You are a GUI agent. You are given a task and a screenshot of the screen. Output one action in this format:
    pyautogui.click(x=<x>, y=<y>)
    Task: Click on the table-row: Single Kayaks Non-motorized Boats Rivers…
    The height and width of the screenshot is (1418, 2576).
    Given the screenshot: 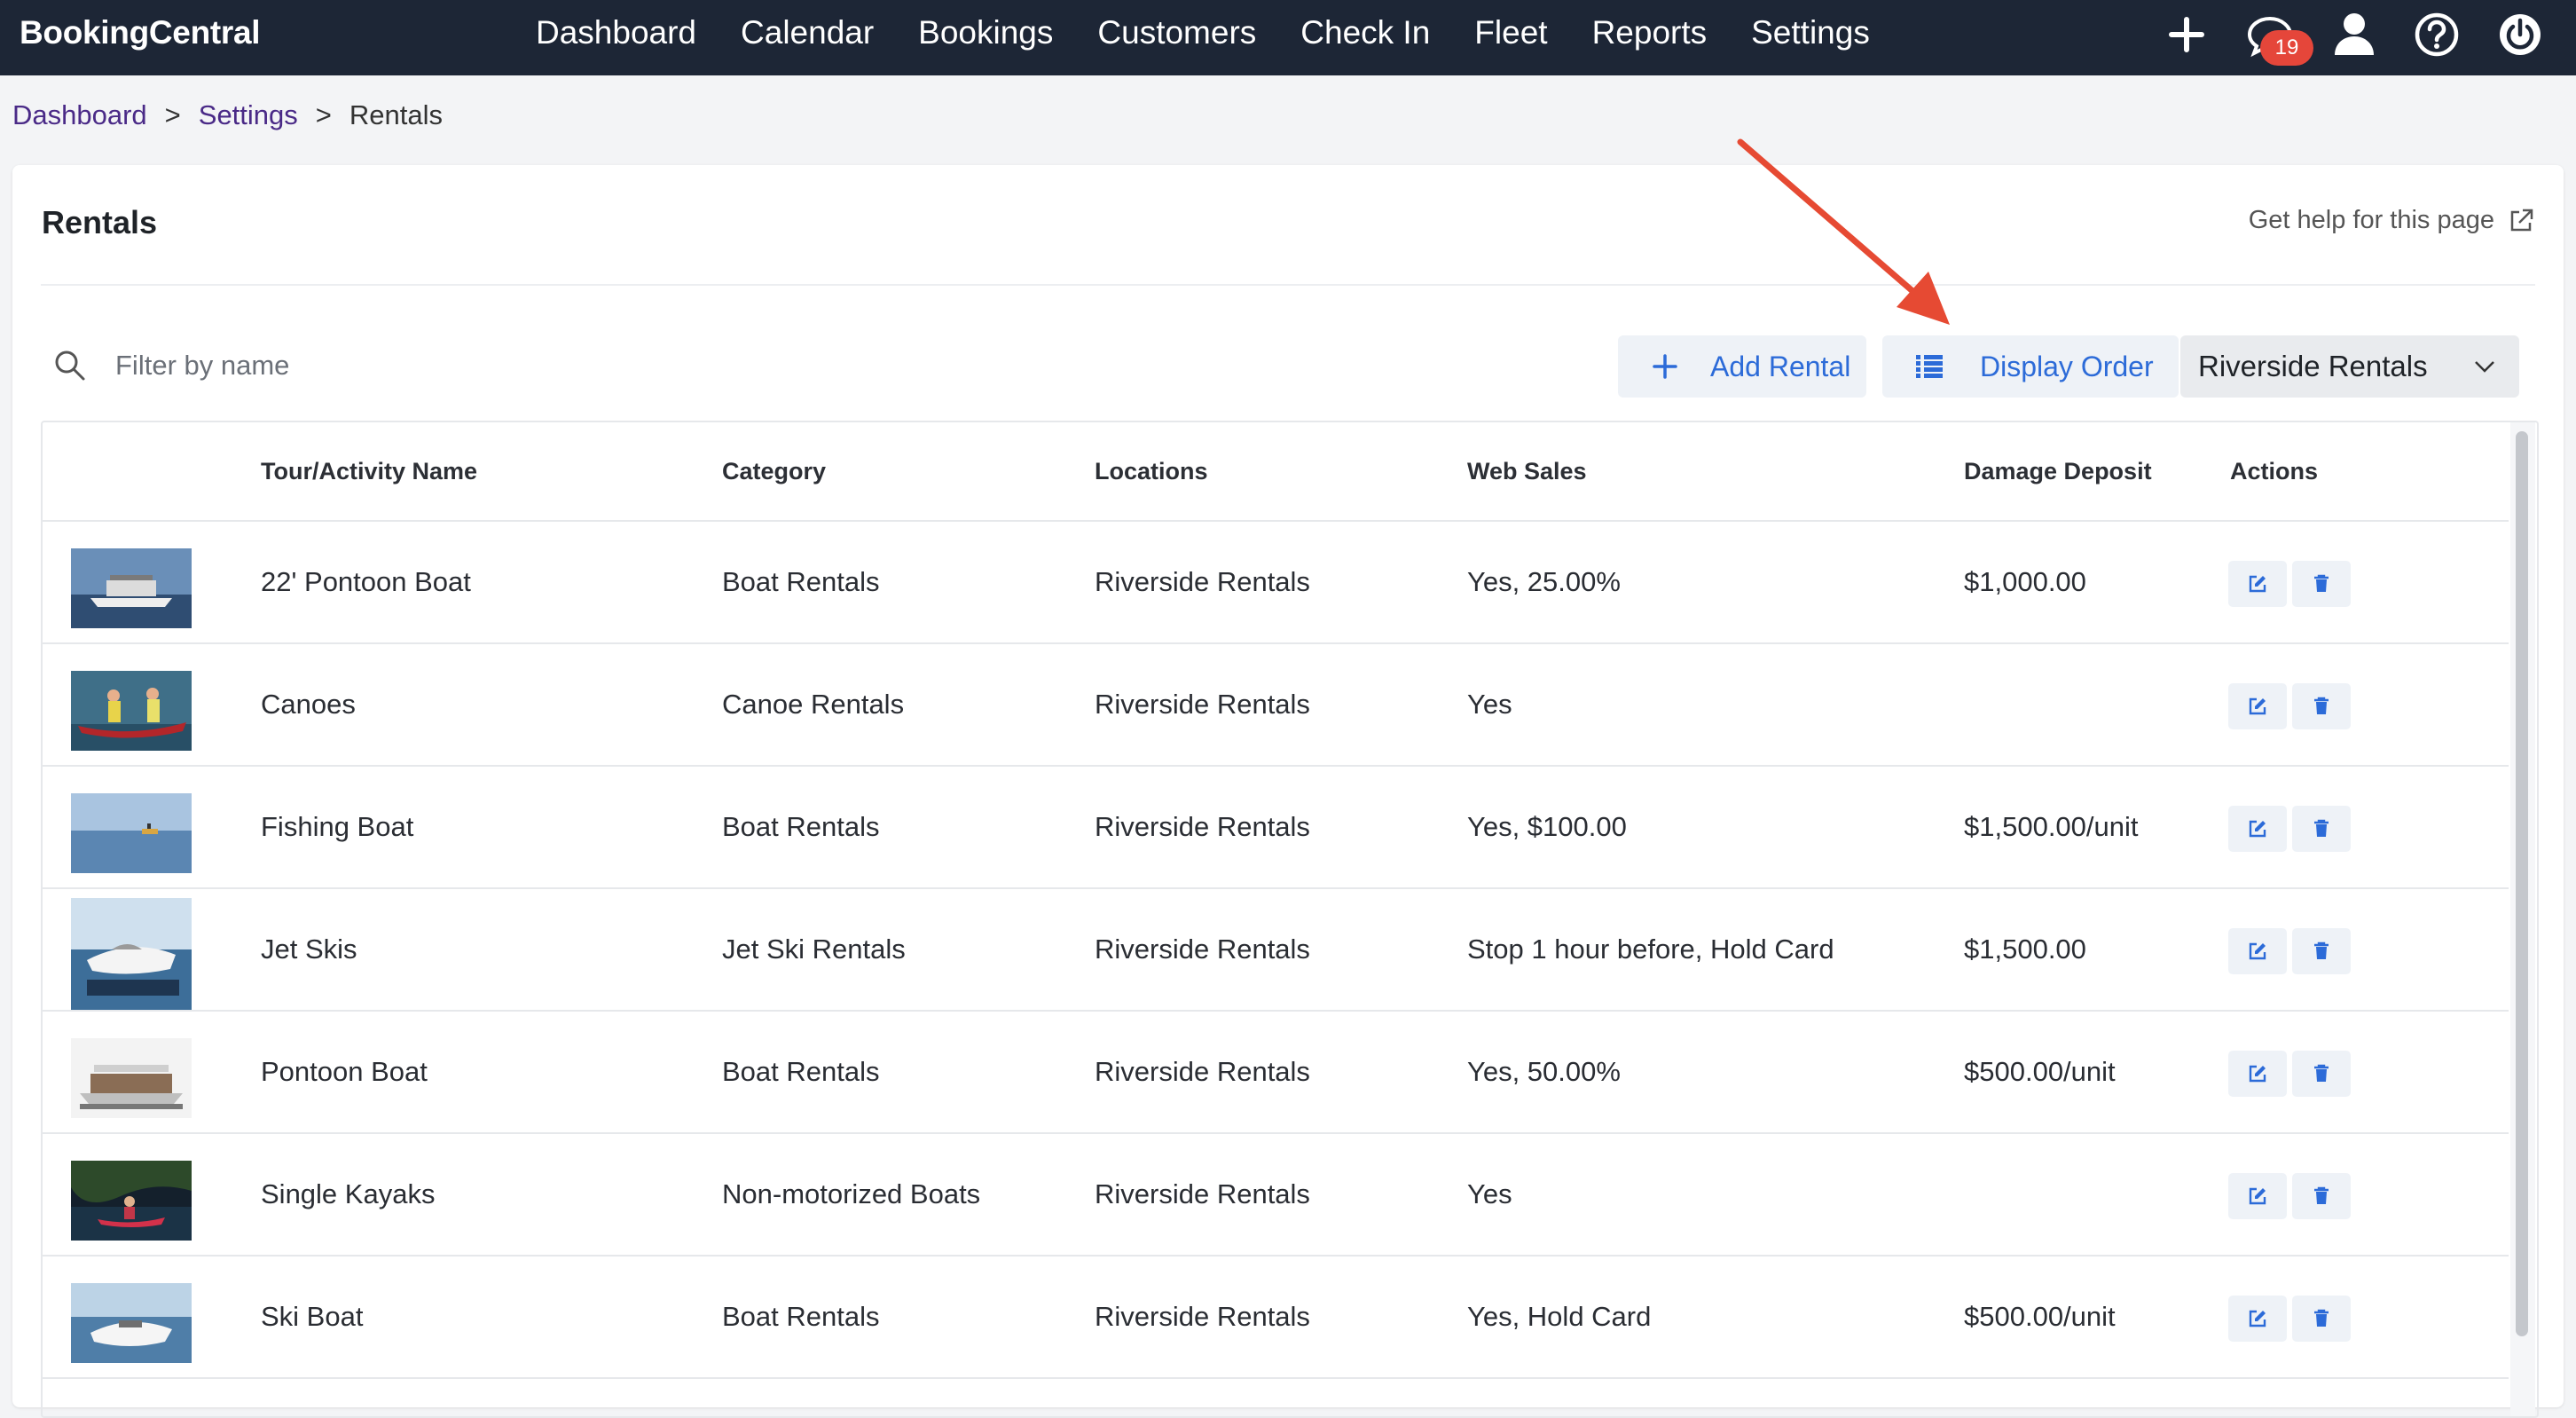 What is the action you would take?
    pyautogui.click(x=1276, y=1196)
    